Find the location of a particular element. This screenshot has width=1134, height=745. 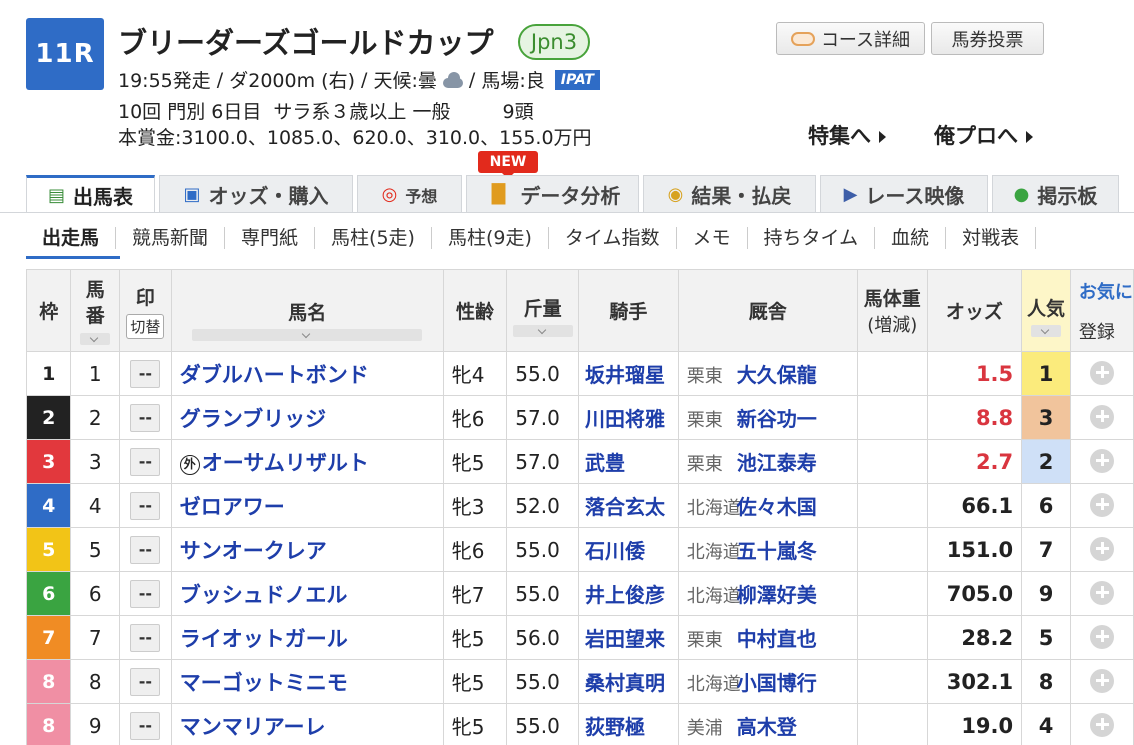

horse-name-link: 外オーサムリザルト is located at coordinates (307, 461).